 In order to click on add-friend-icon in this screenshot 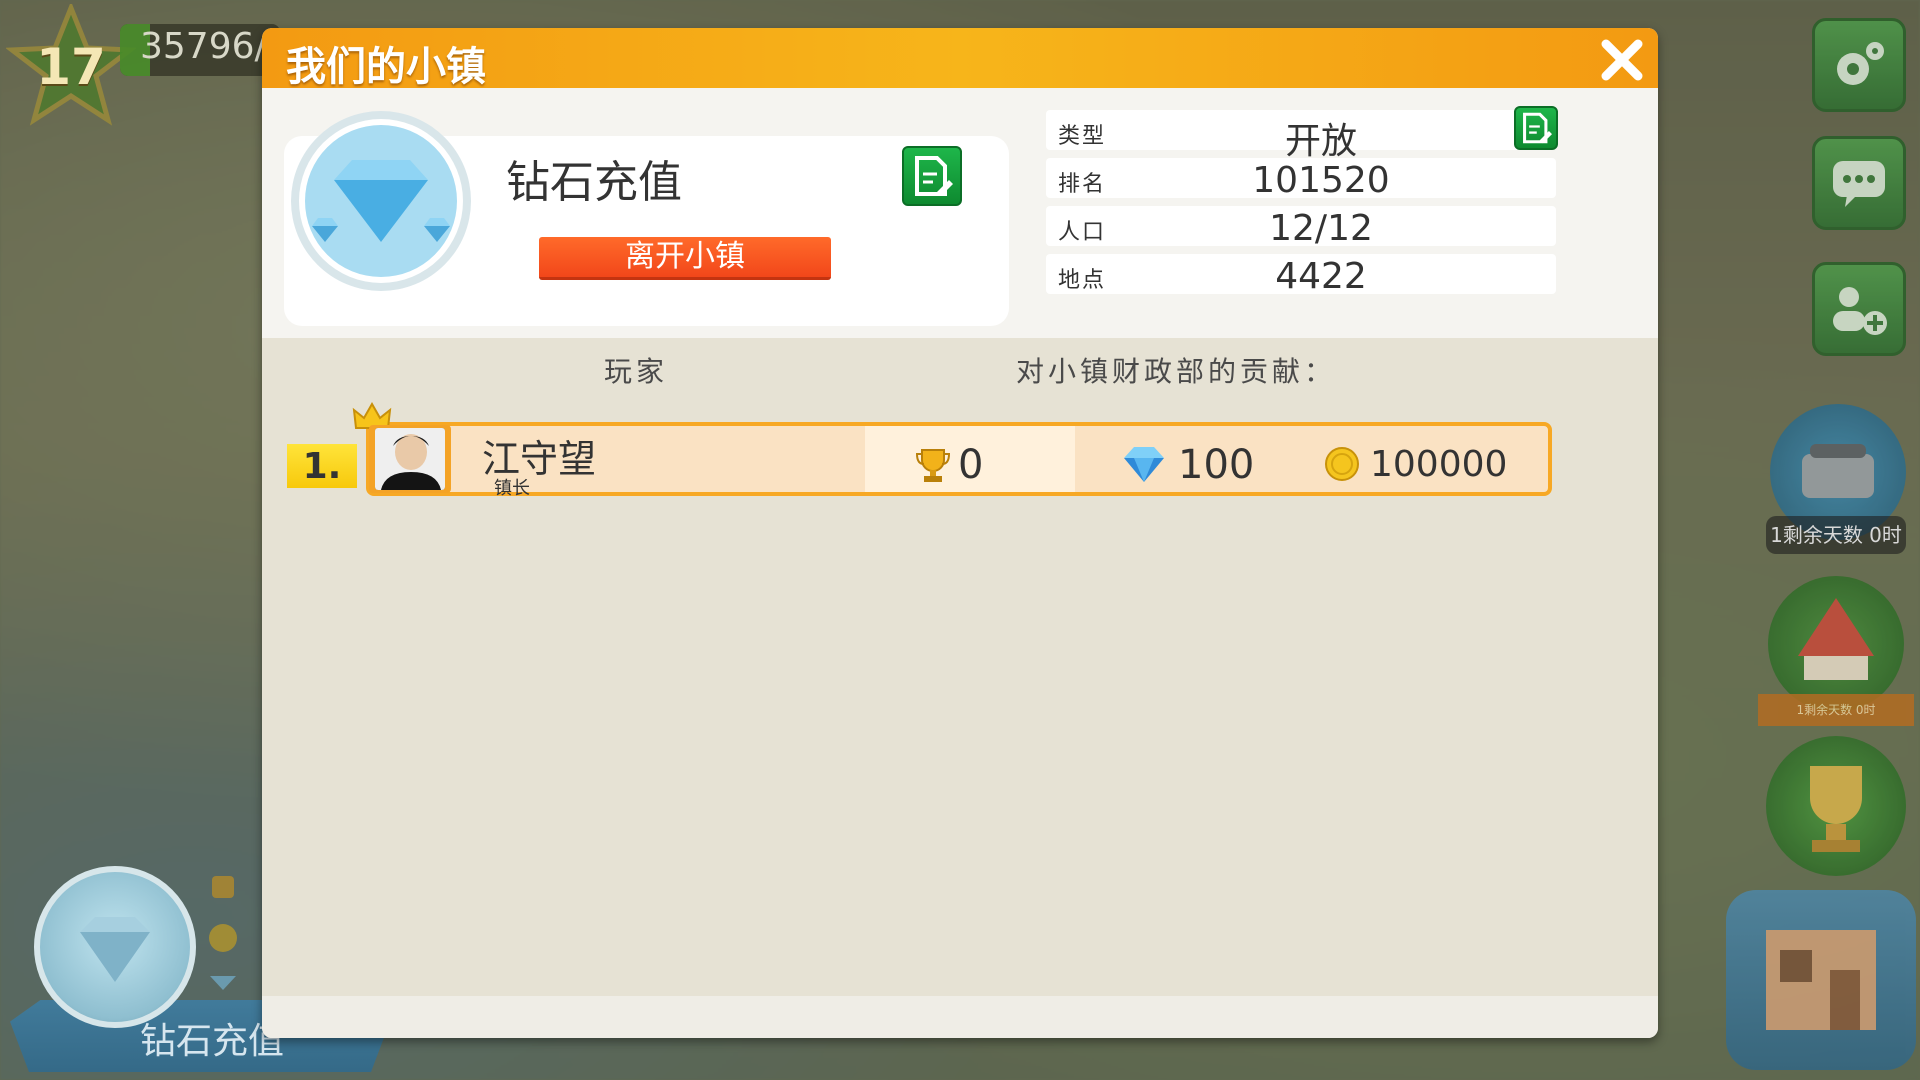, I will do `click(1860, 311)`.